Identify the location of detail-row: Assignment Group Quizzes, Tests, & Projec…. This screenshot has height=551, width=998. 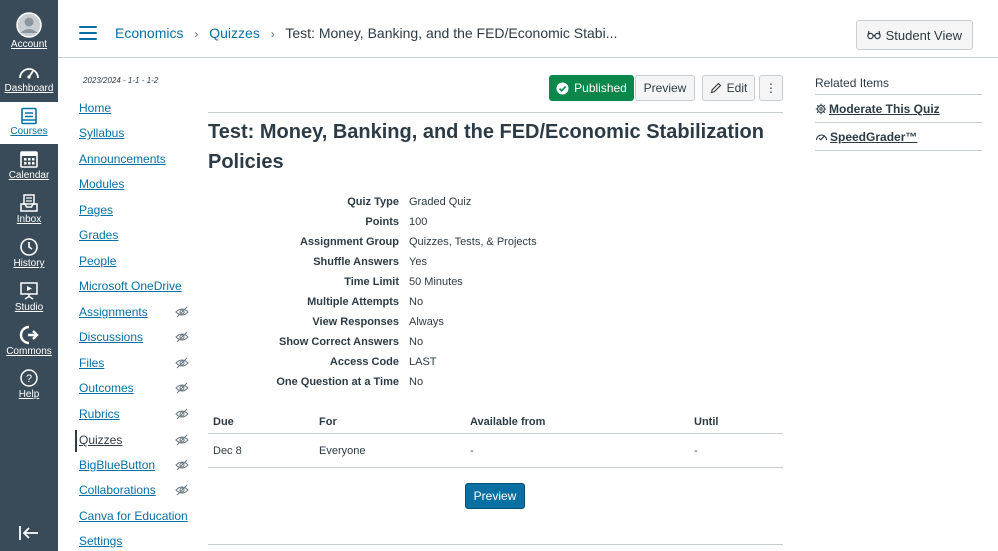
(495, 244).